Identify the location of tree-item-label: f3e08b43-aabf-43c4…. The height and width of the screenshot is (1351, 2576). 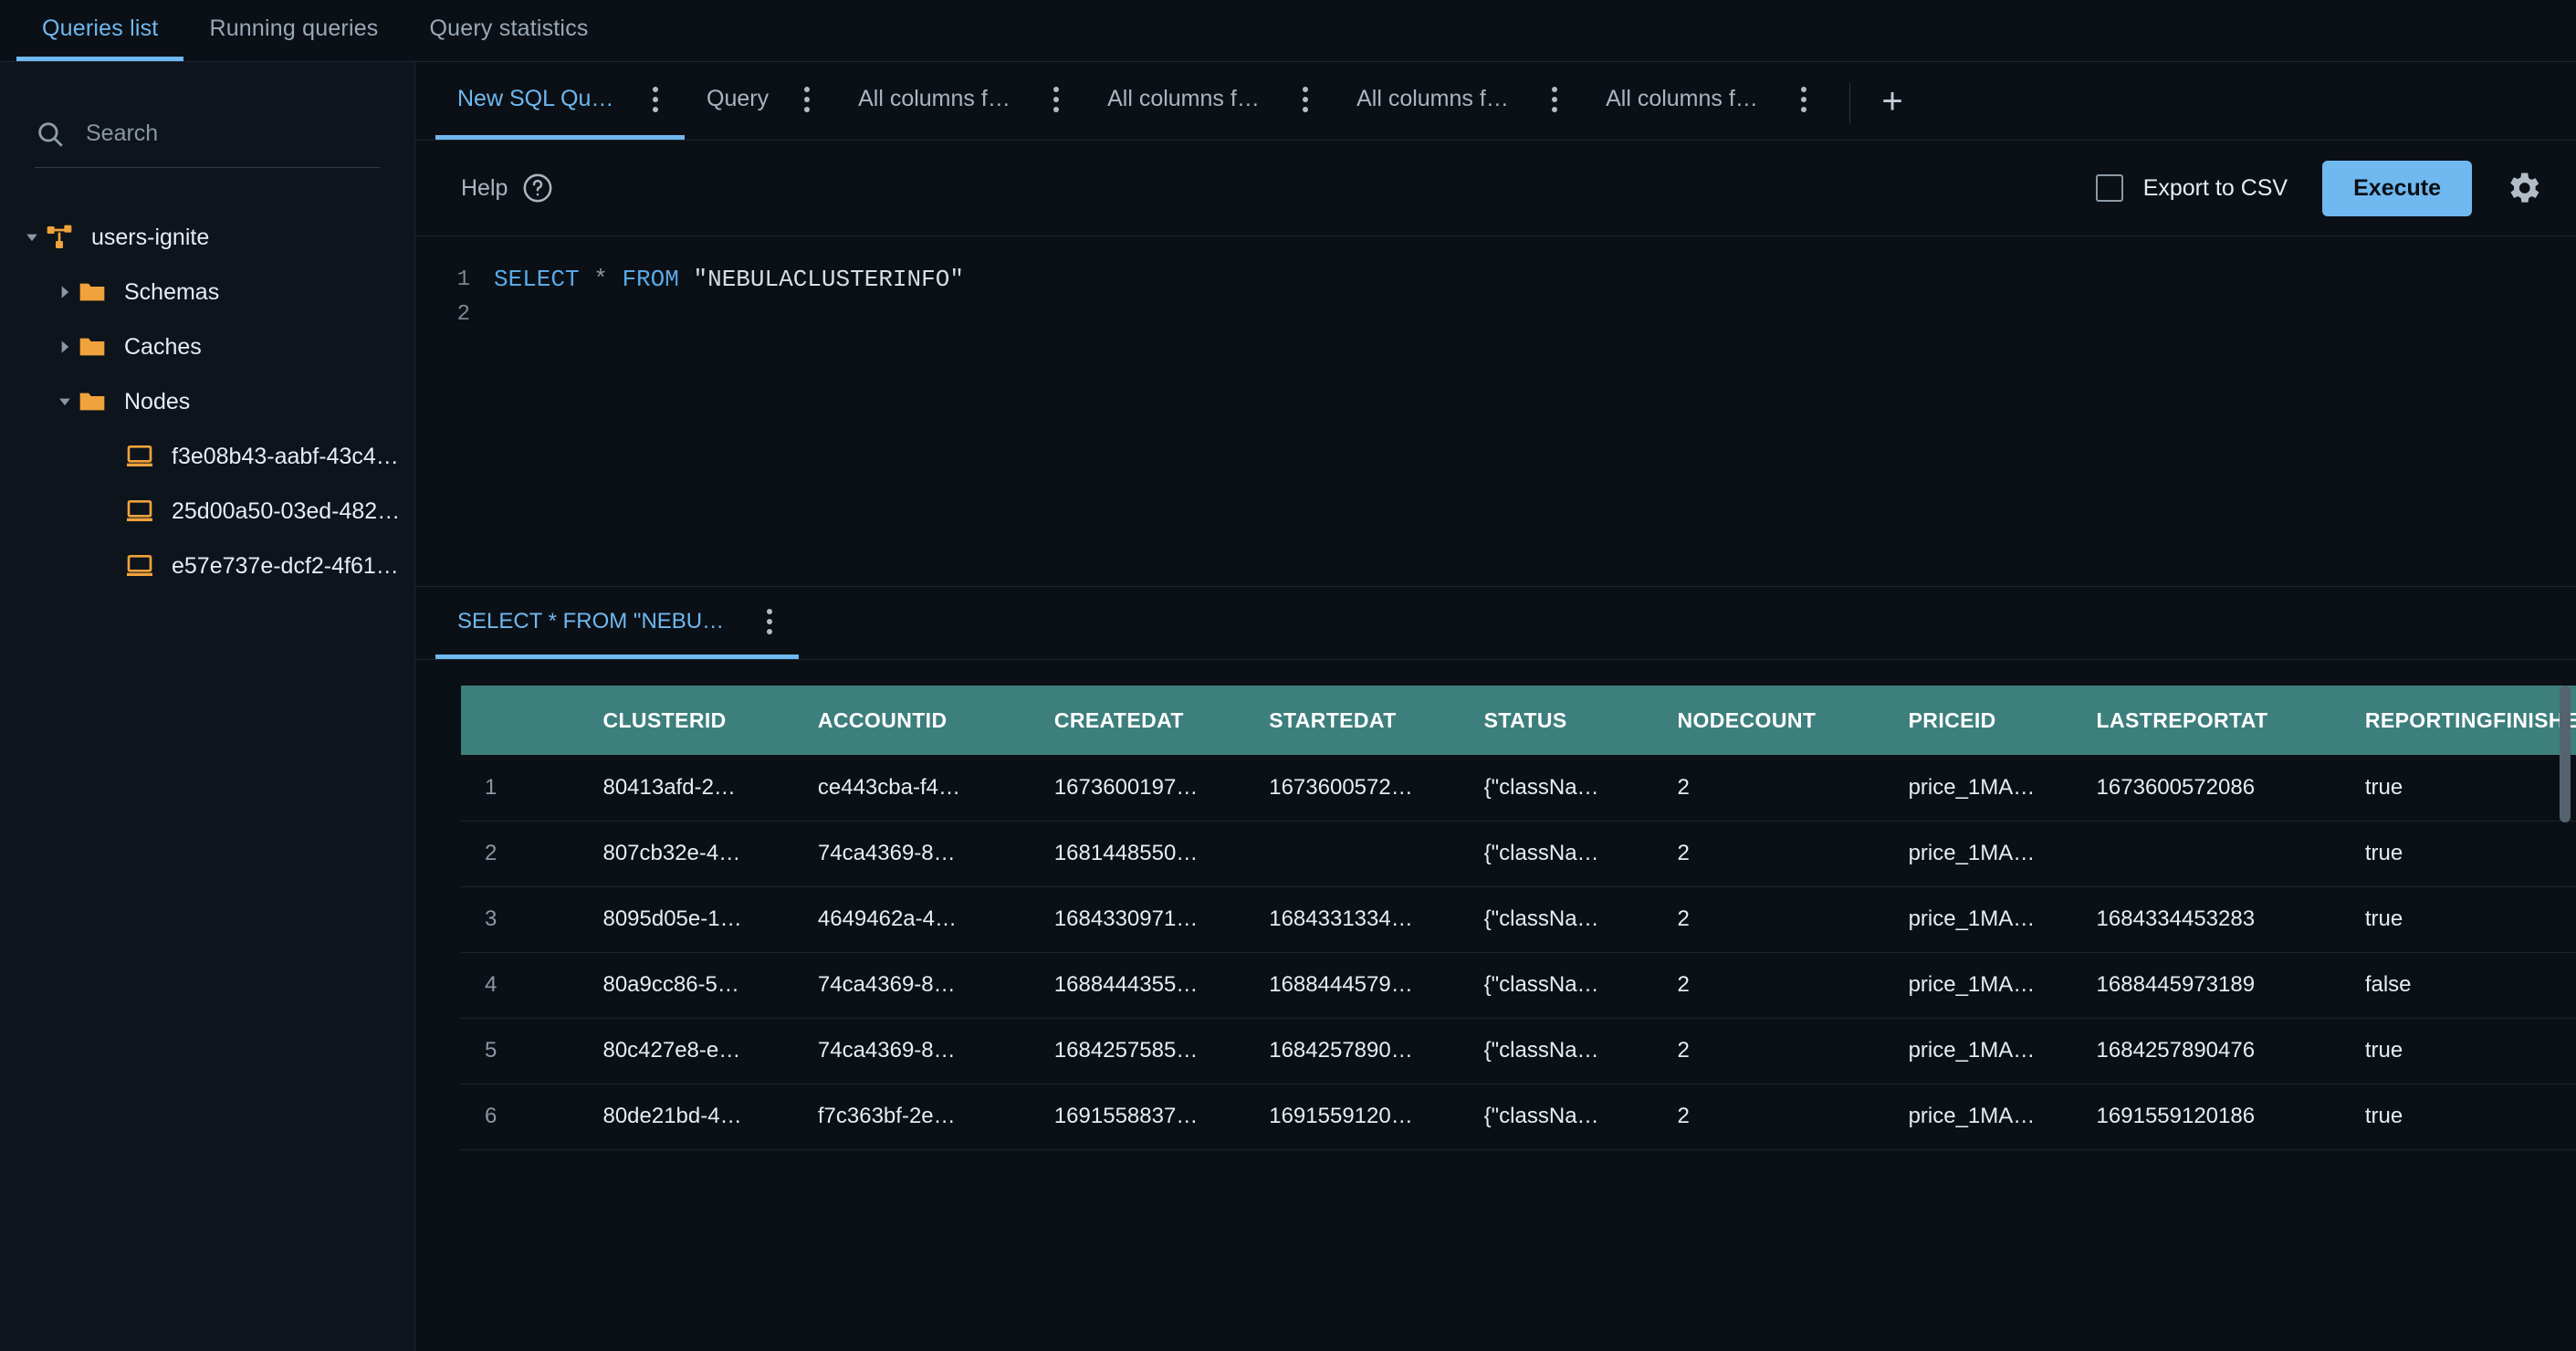
(286, 456).